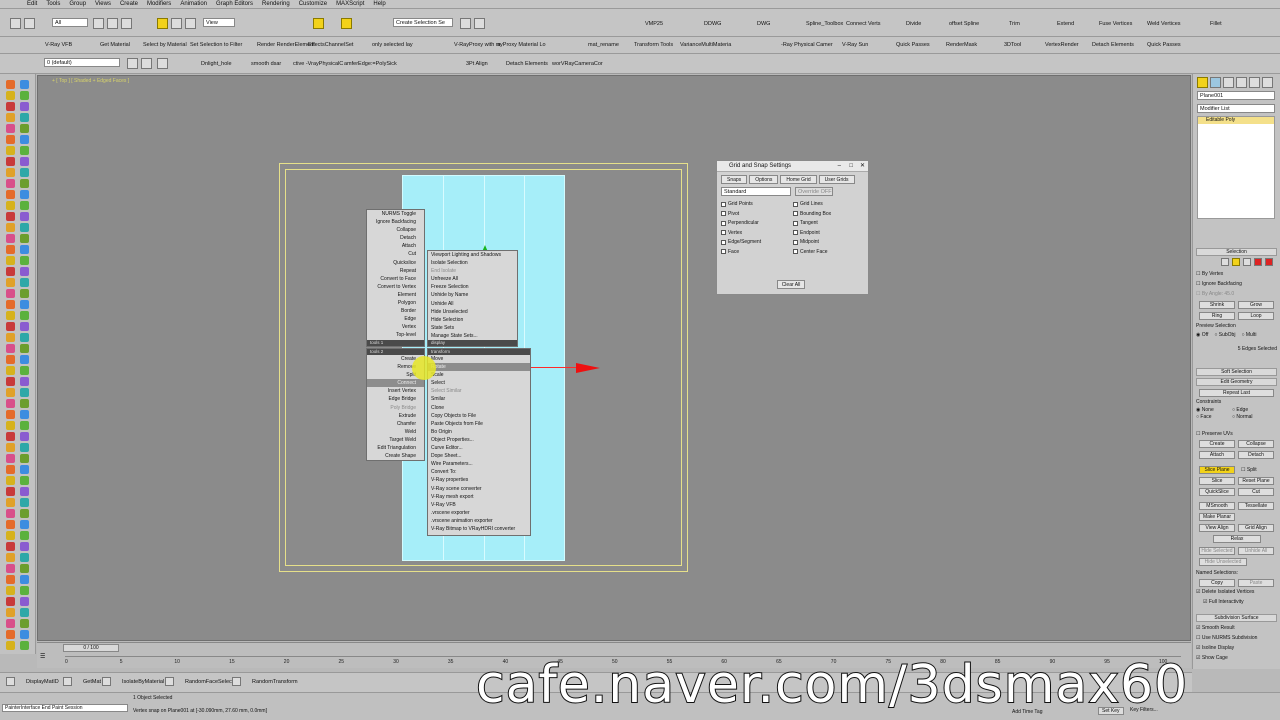  Describe the element at coordinates (836, 179) in the screenshot. I see `tab-user-grids: User Grids` at that location.